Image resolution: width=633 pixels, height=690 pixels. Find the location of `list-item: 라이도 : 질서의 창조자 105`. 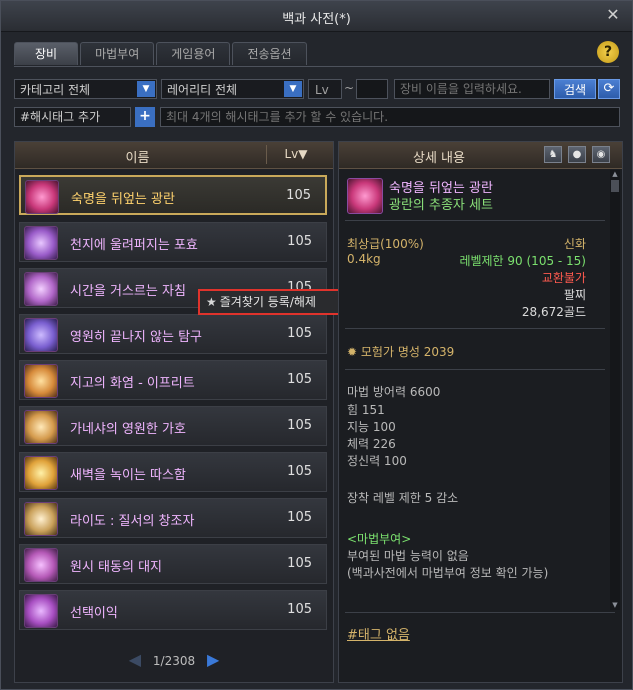

list-item: 라이도 : 질서의 창조자 105 is located at coordinates (173, 518).